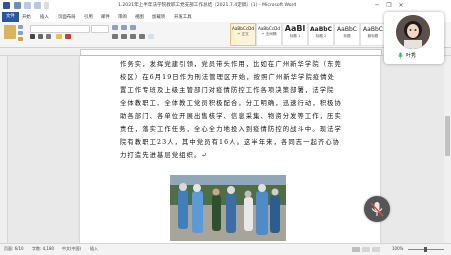  I want to click on insert-mode-indicator: 插入, so click(94, 249).